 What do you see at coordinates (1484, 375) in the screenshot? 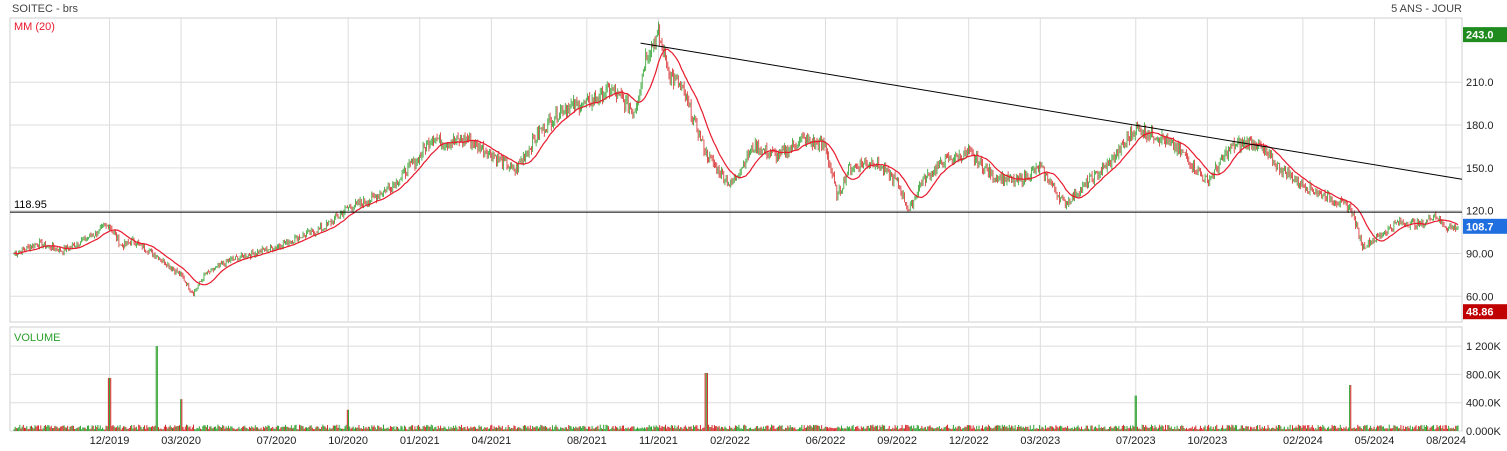
I see `volume-y-tick-label: 800.0K` at bounding box center [1484, 375].